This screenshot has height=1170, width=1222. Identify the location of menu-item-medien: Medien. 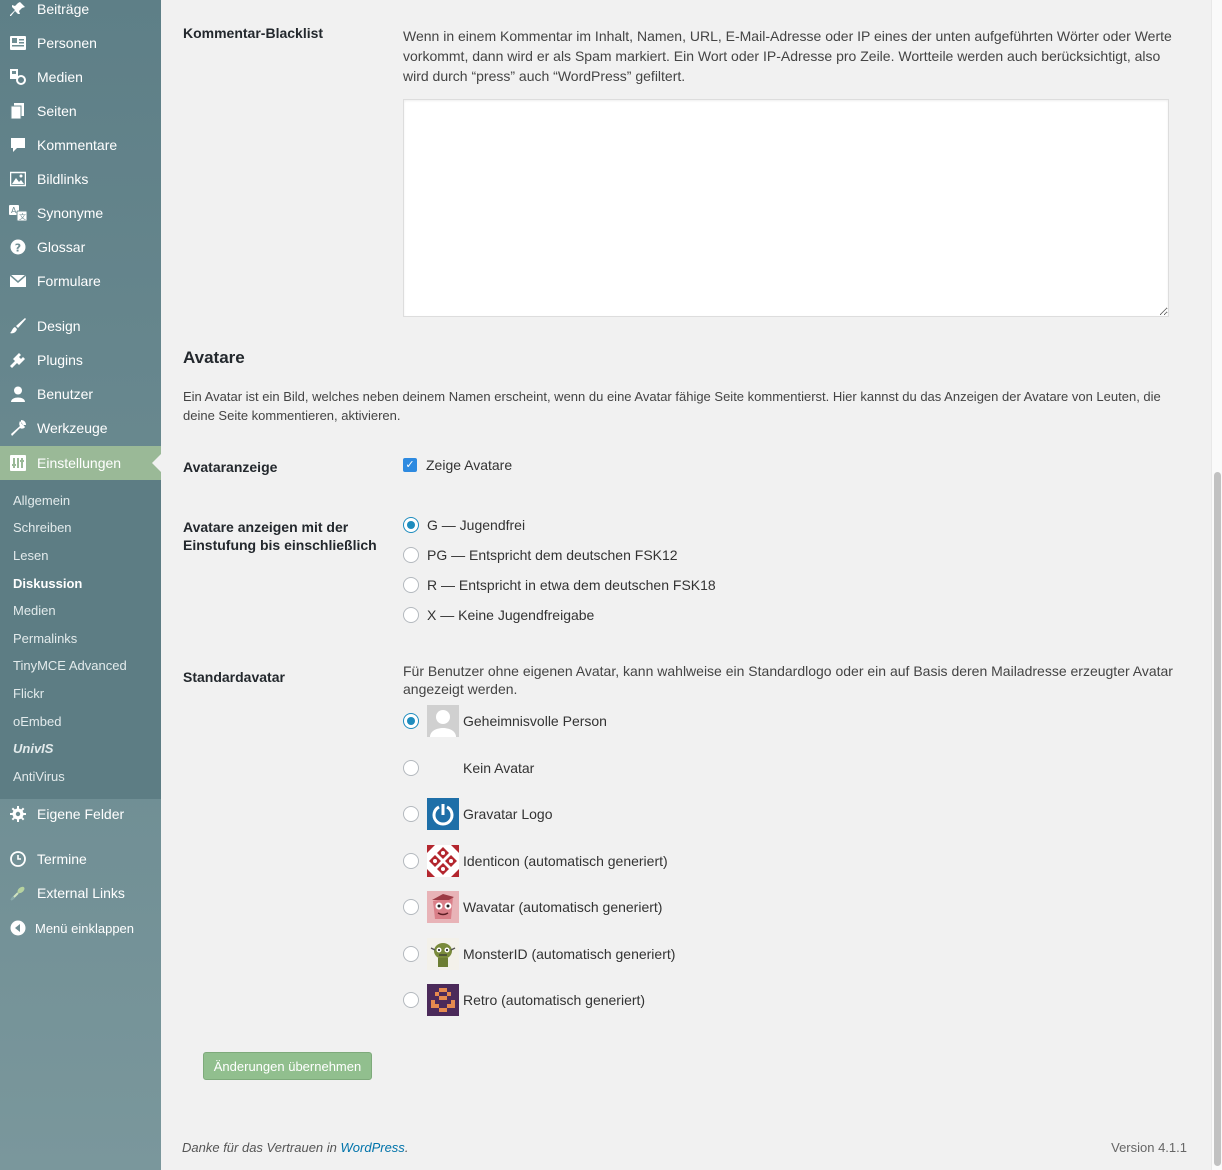
(80, 77).